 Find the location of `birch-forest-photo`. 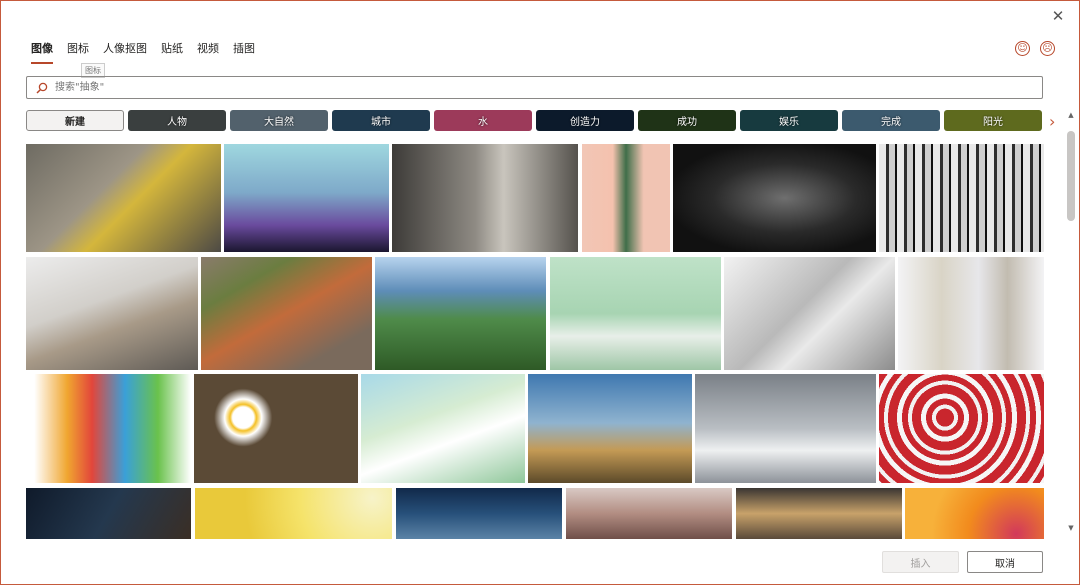

birch-forest-photo is located at coordinates (961, 198).